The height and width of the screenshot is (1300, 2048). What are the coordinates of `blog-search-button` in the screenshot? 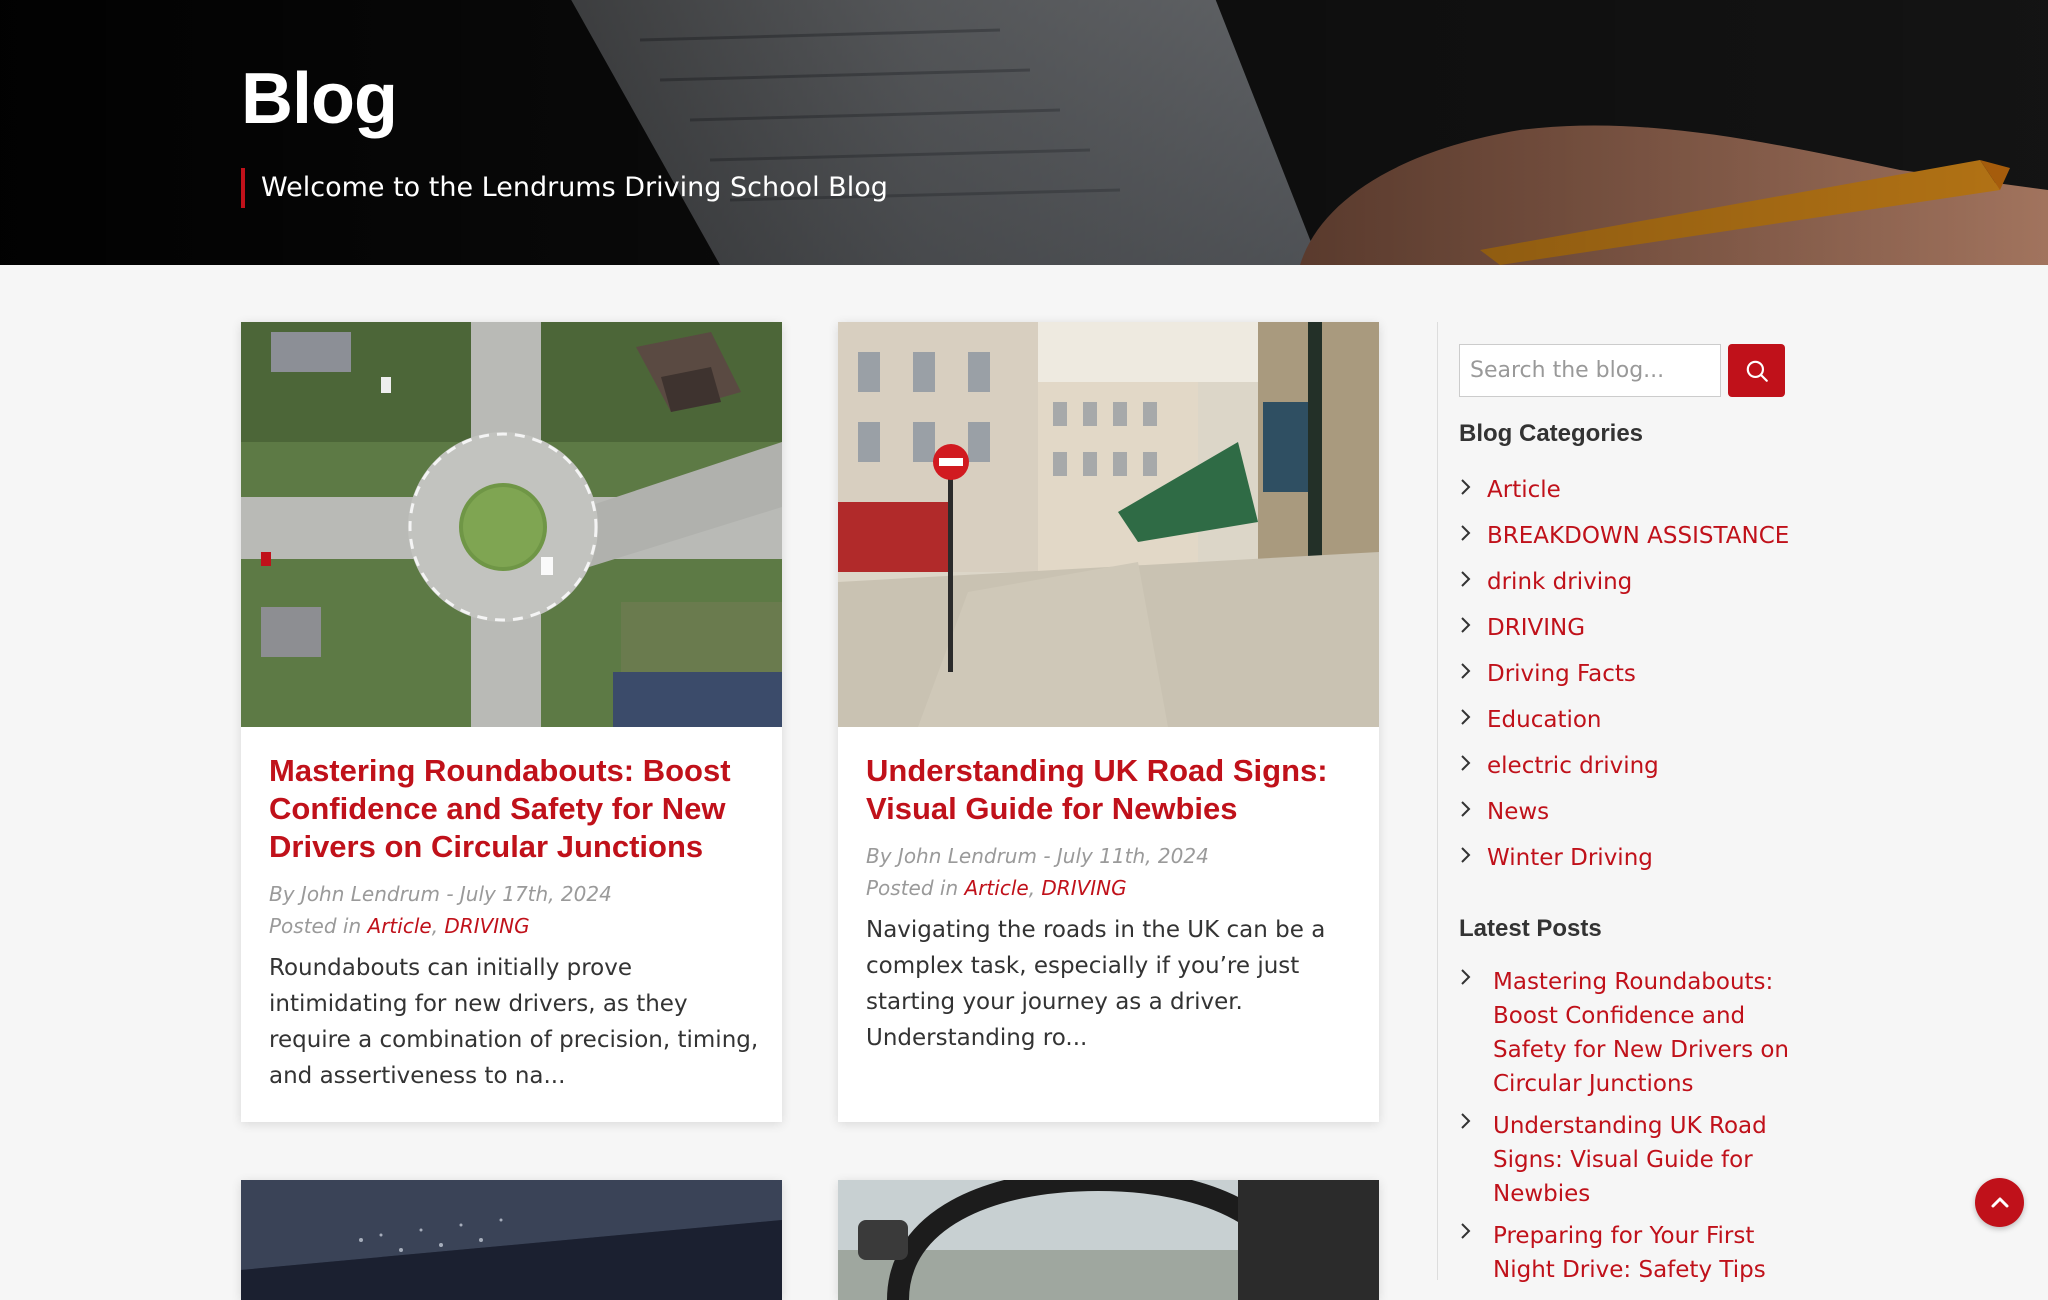 It's located at (1756, 370).